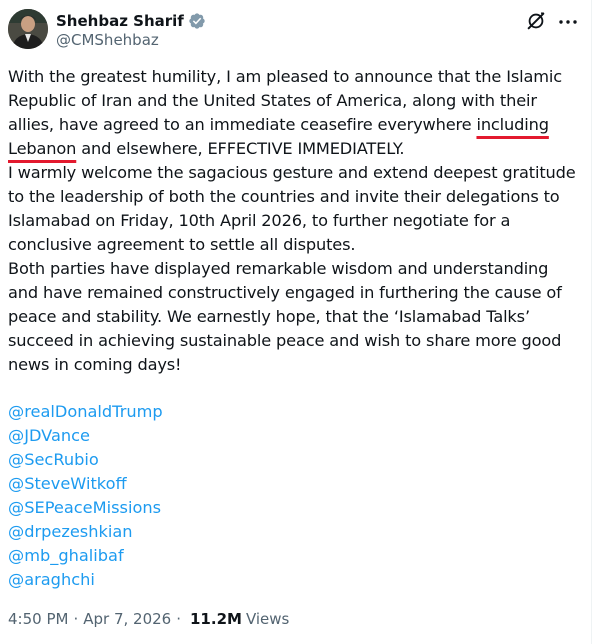 The height and width of the screenshot is (644, 616). I want to click on views-count: 11.2M, so click(216, 619).